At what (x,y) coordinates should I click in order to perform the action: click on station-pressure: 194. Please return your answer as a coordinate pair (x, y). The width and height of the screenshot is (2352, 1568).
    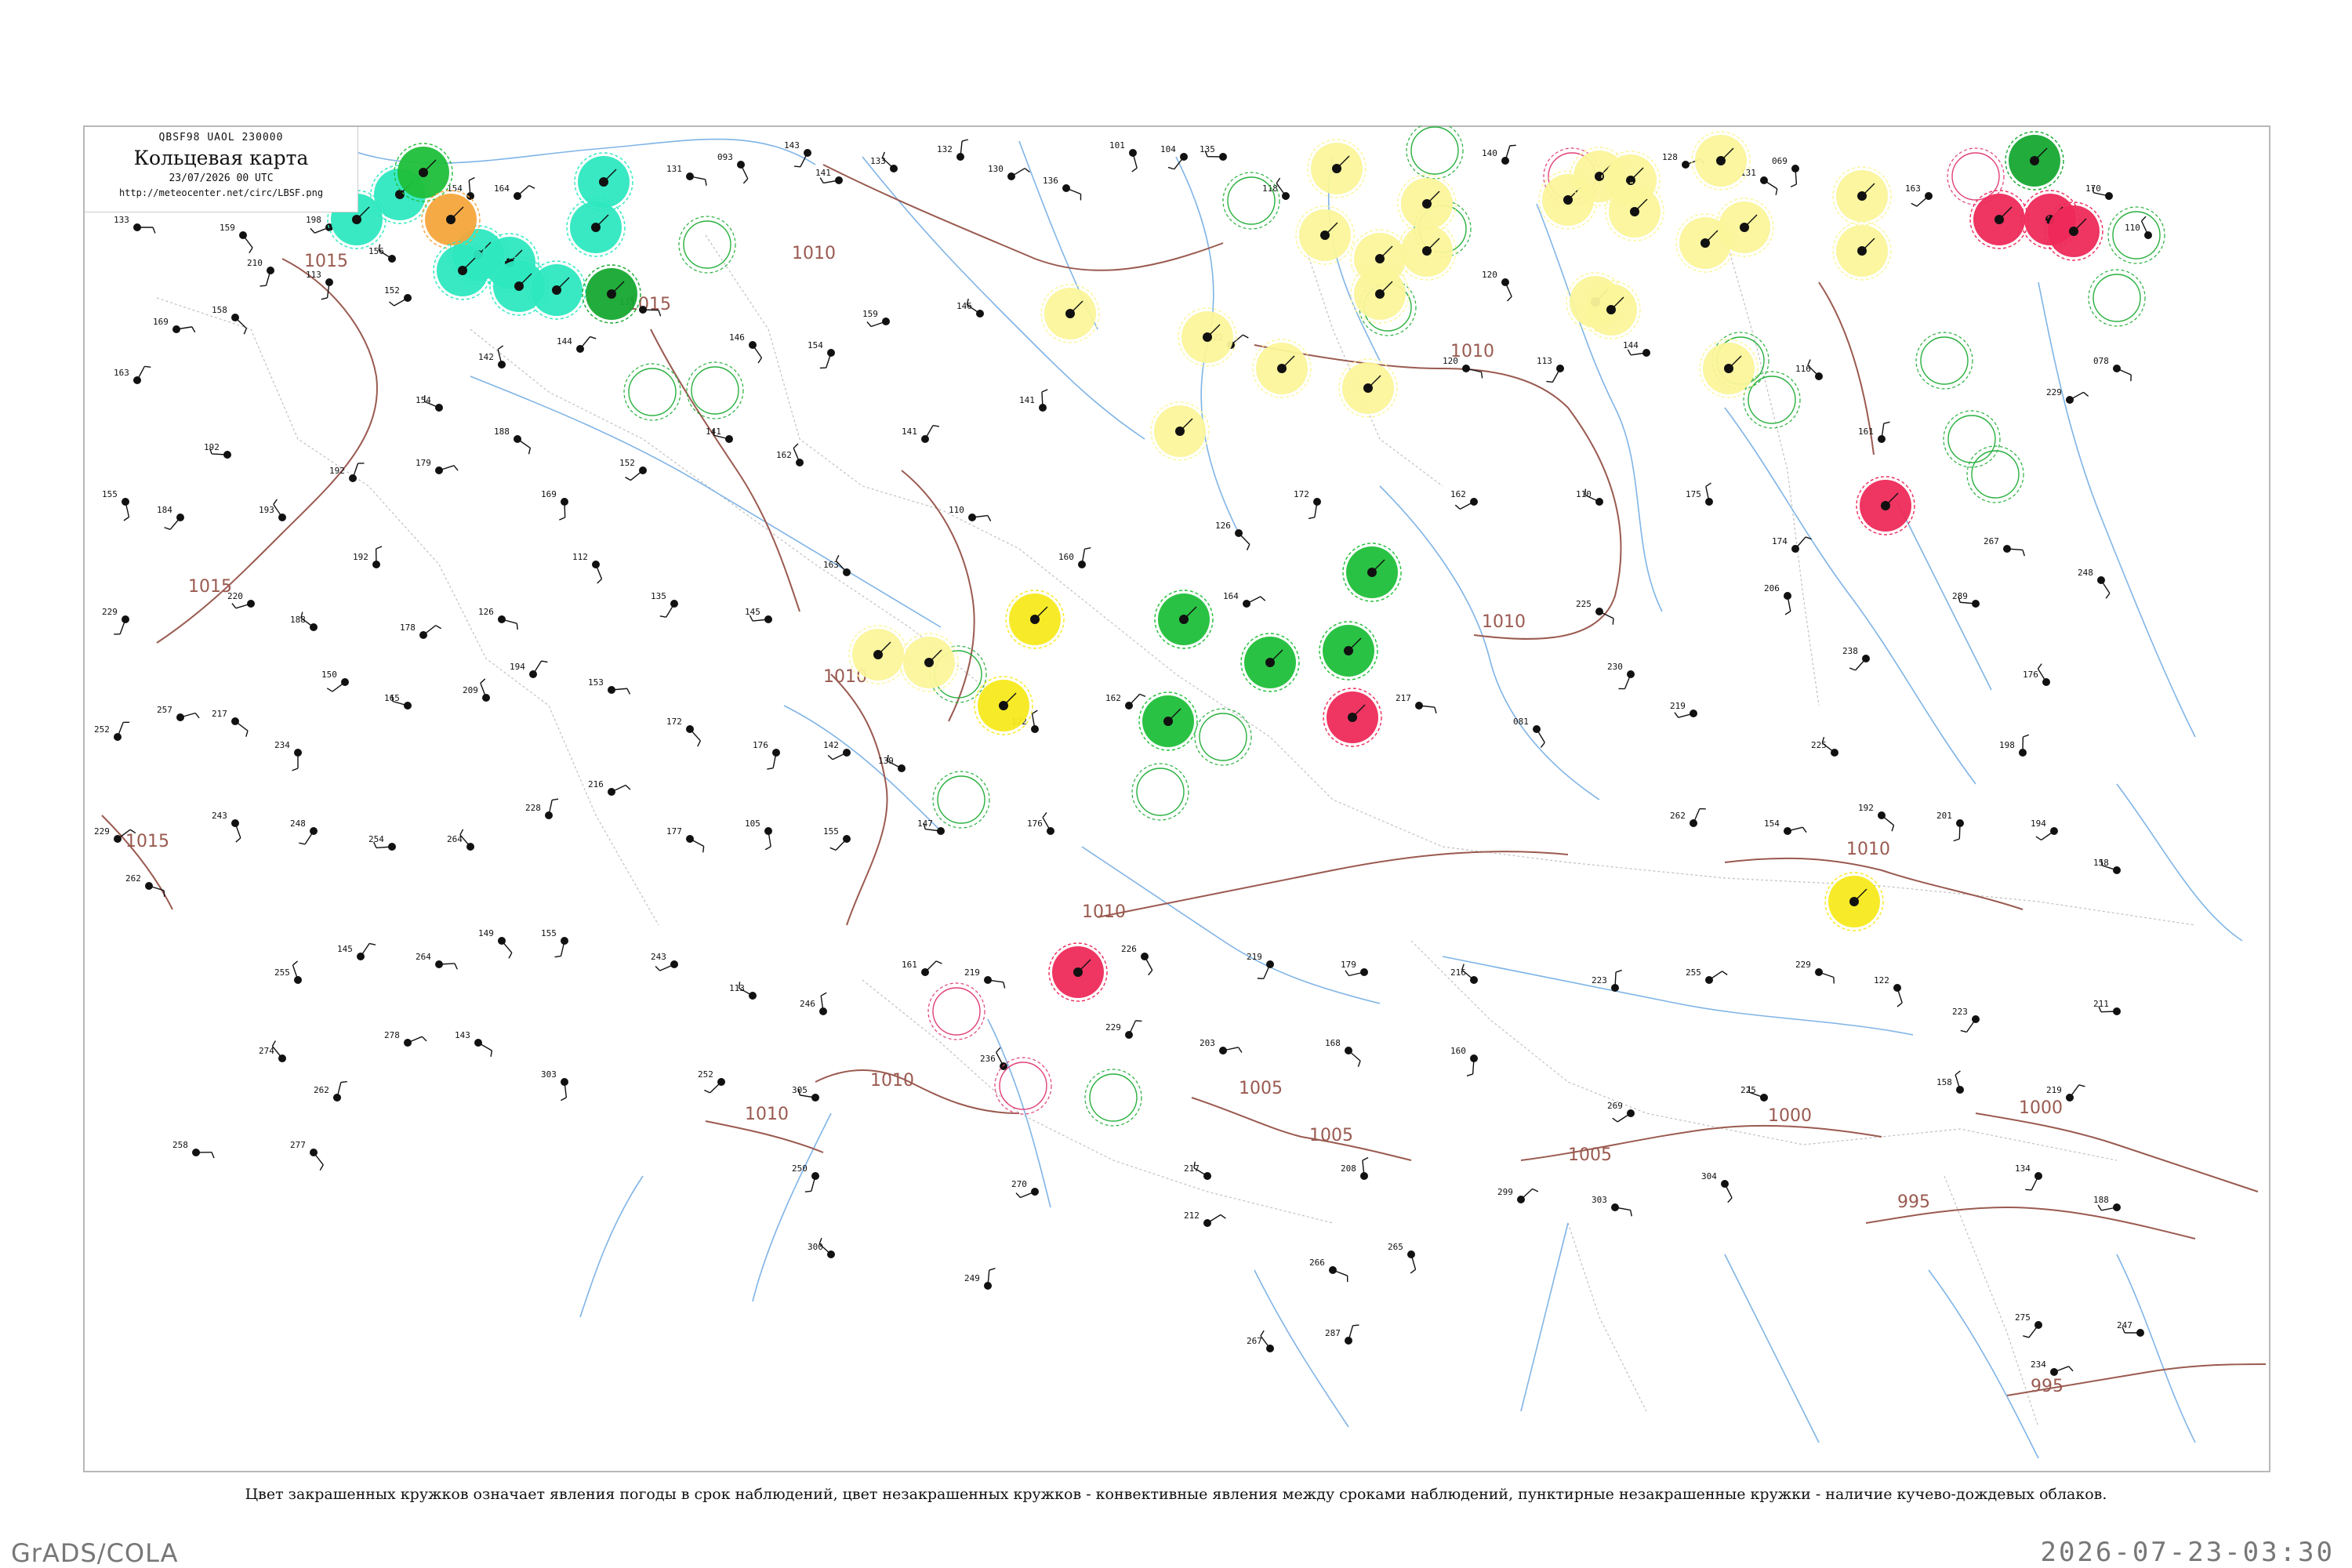
    Looking at the image, I should click on (517, 667).